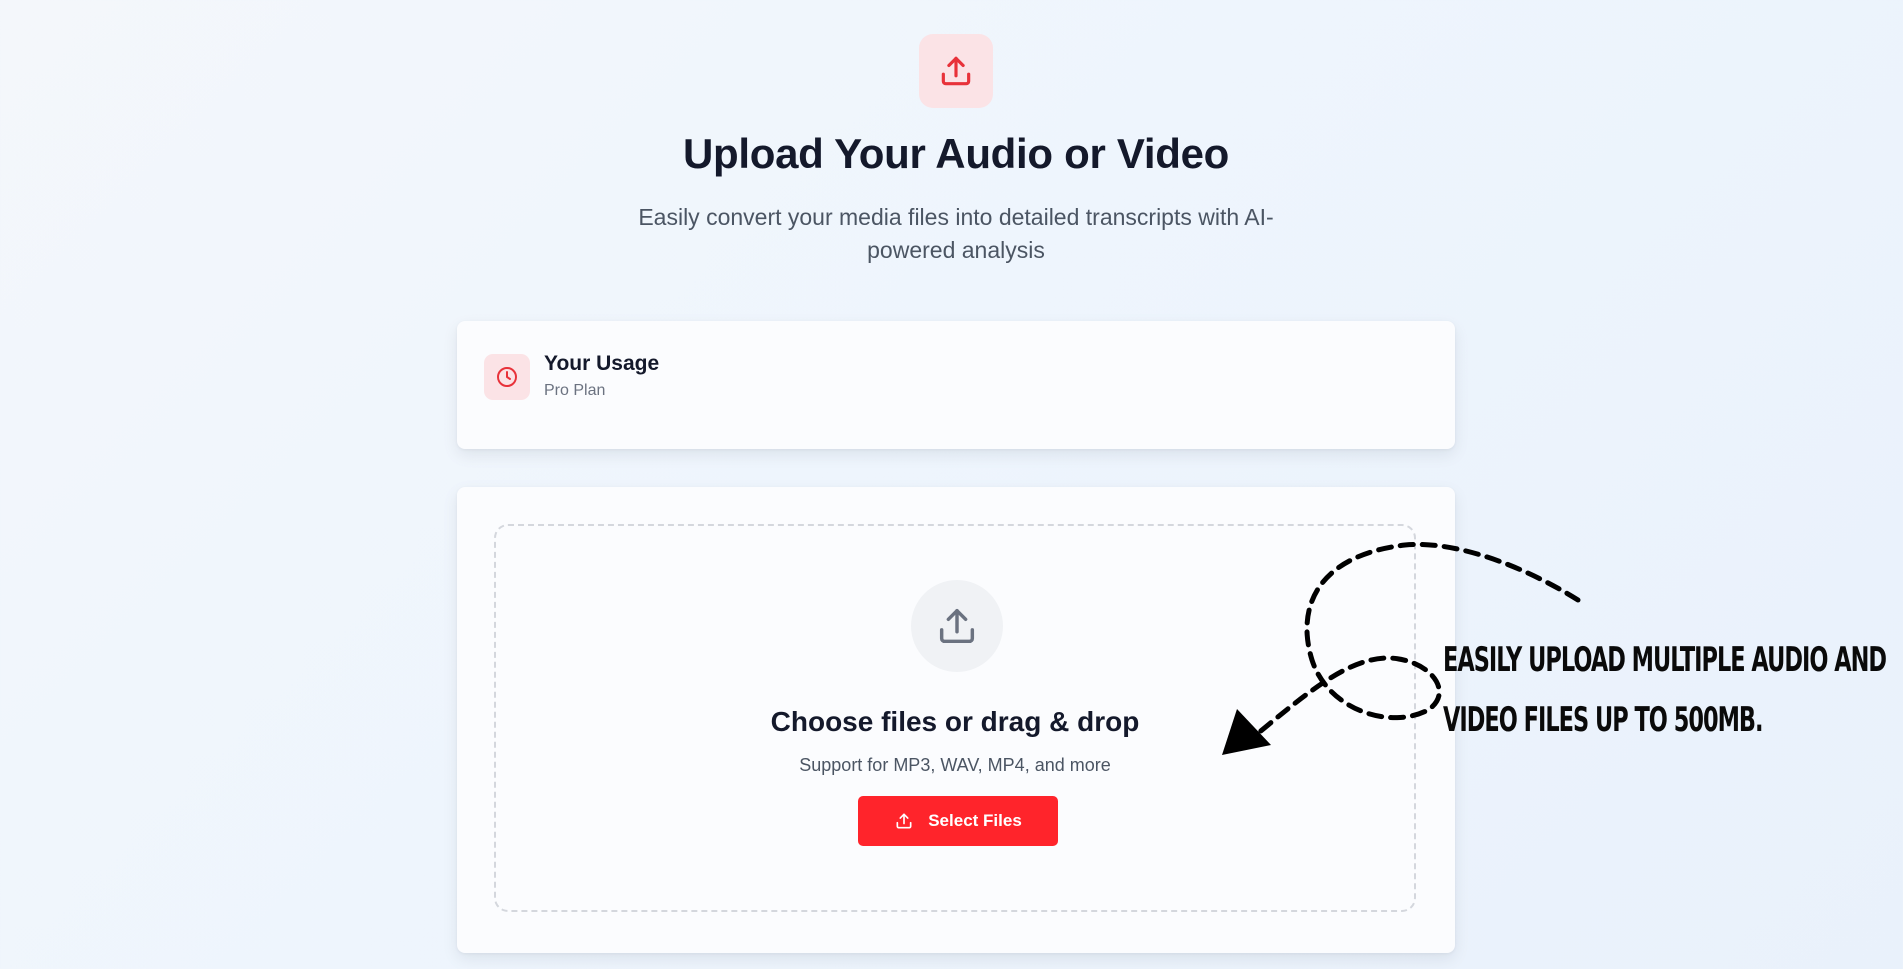 This screenshot has height=969, width=1903. I want to click on usage-plan: Pro Plan, so click(575, 390).